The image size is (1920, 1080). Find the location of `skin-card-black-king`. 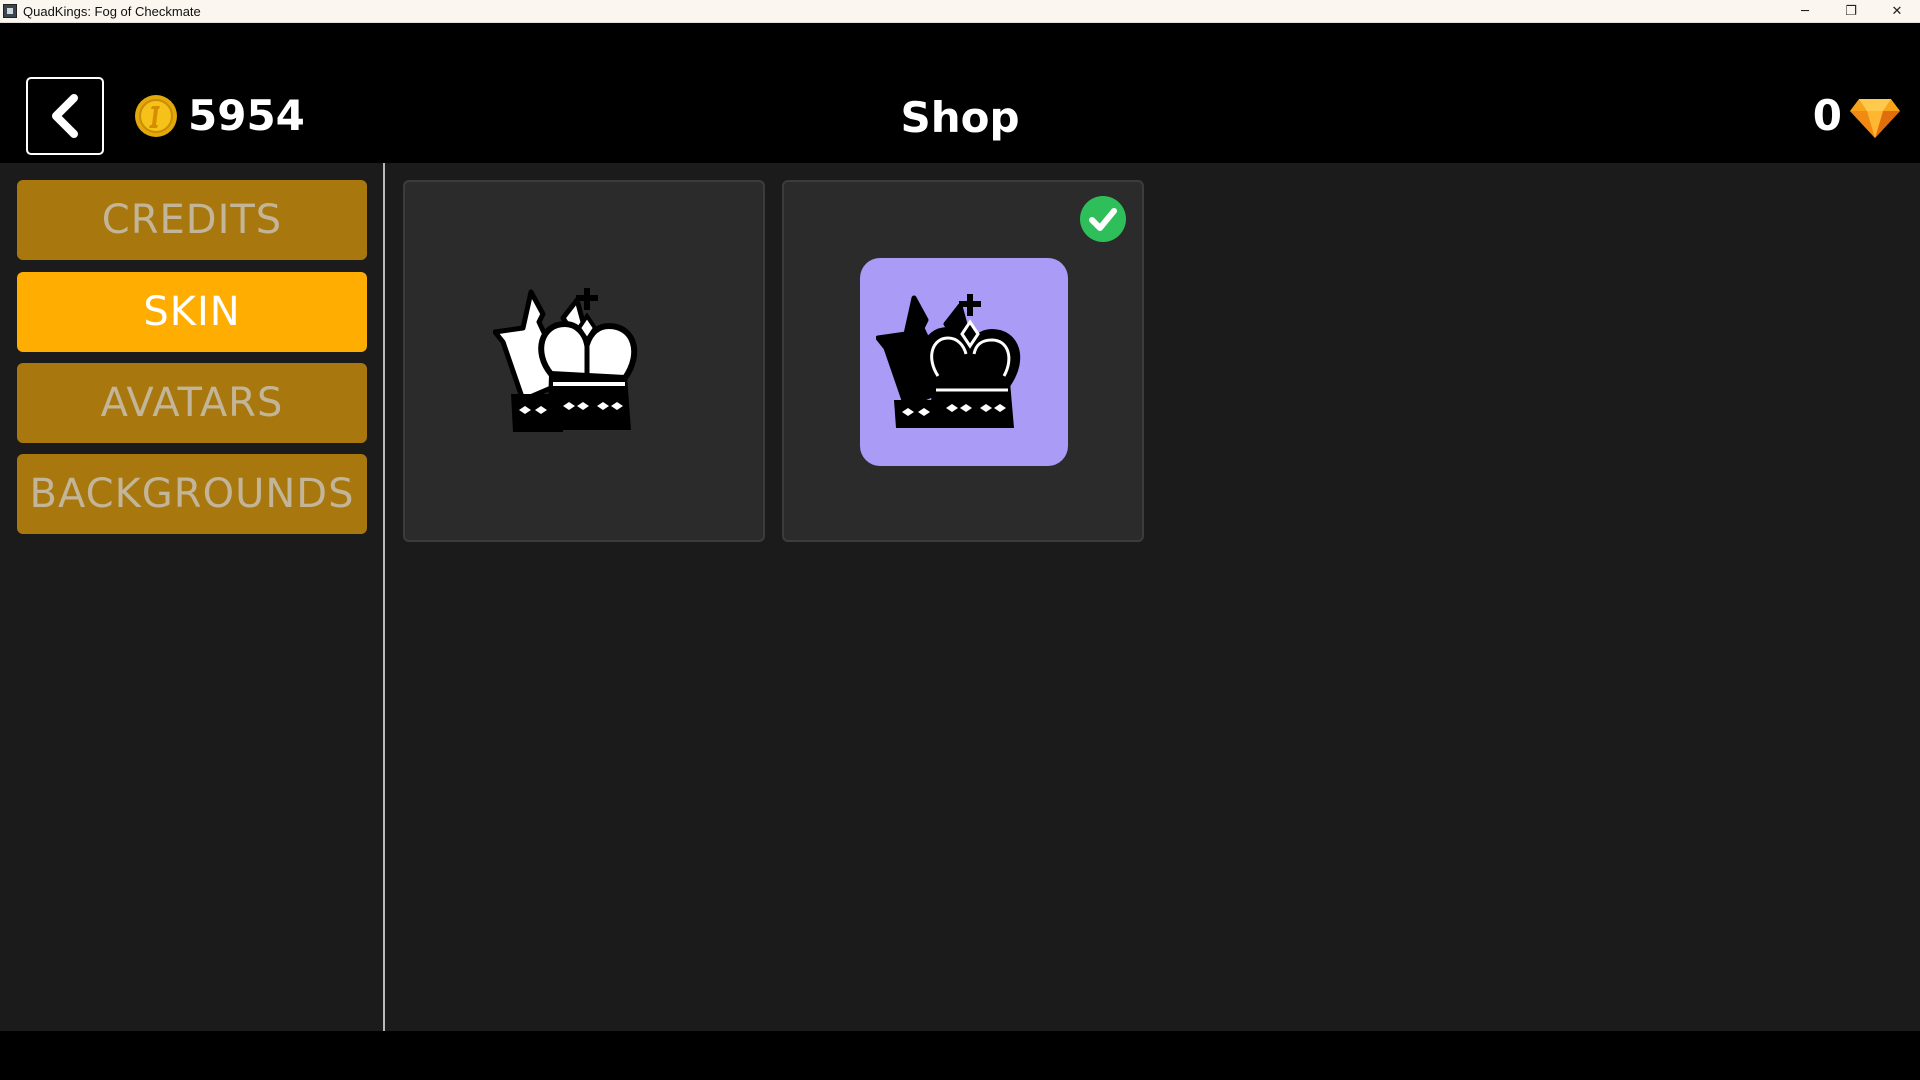

skin-card-black-king is located at coordinates (963, 361).